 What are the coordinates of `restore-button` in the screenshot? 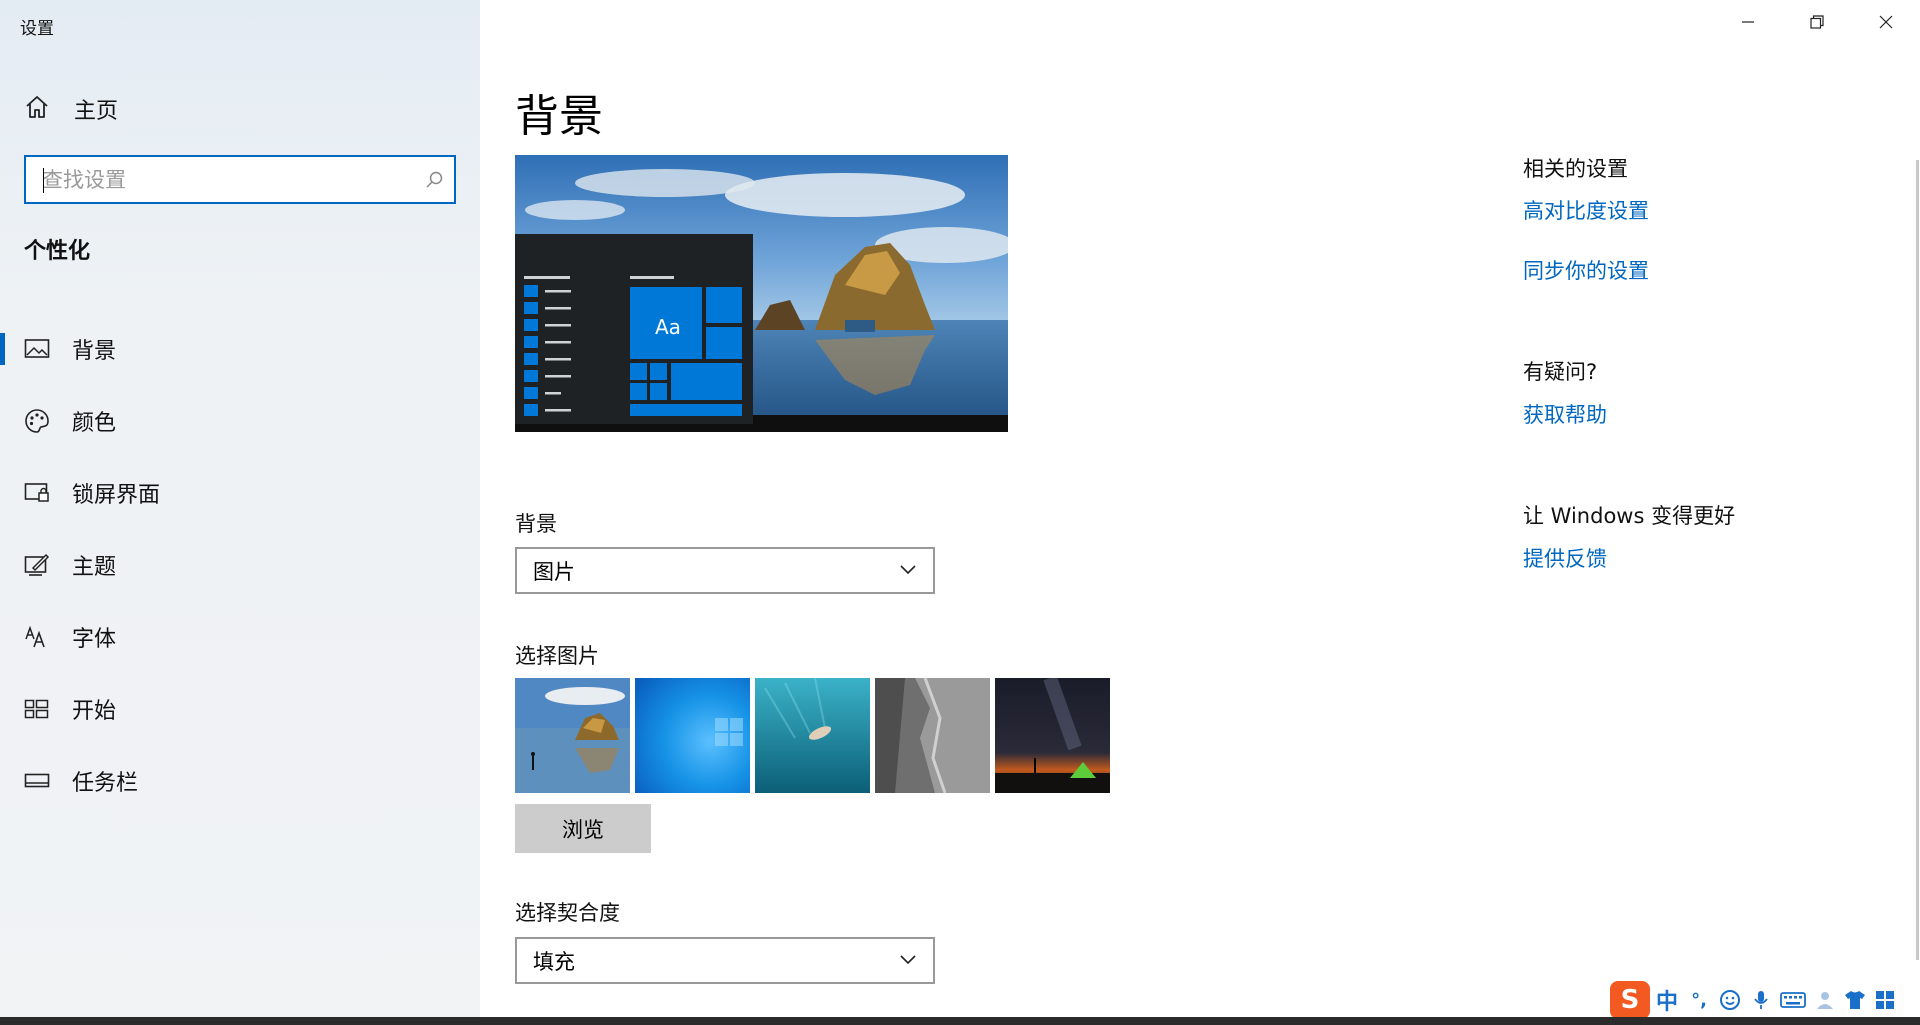 It's located at (1816, 24).